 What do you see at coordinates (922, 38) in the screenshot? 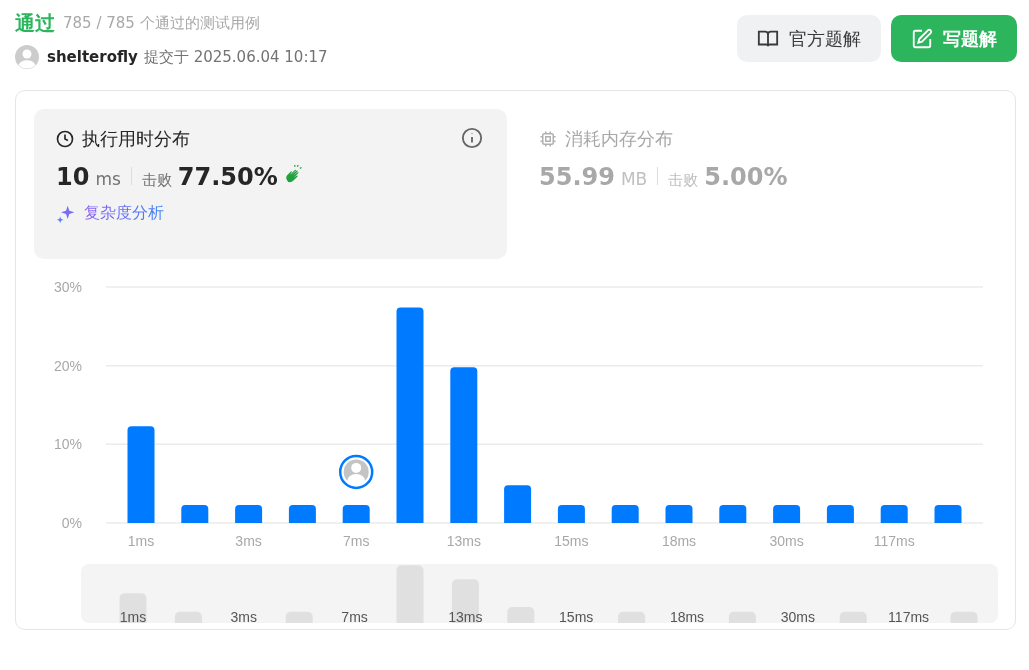
I see `edit-icon` at bounding box center [922, 38].